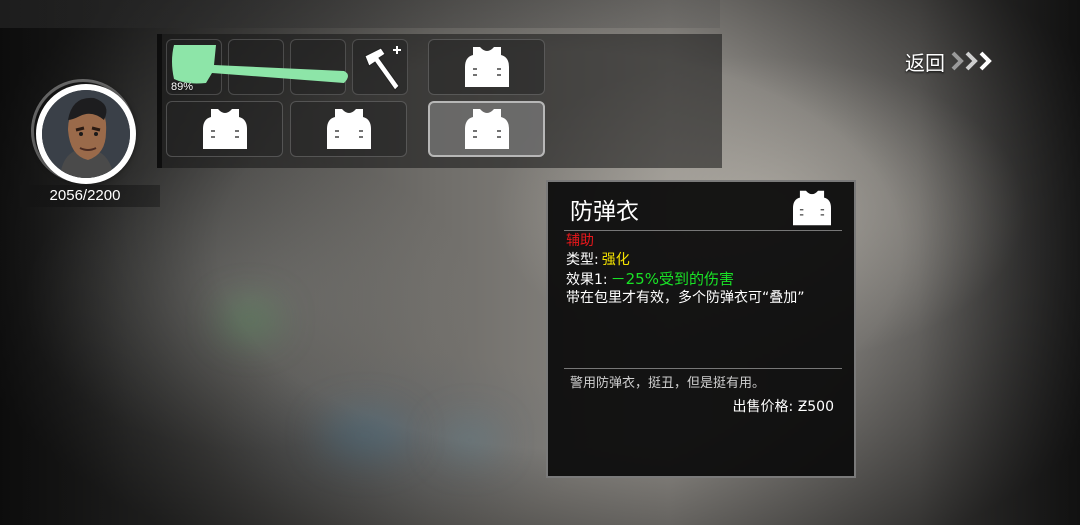 Image resolution: width=1080 pixels, height=525 pixels. I want to click on item-title: 防弹衣, so click(604, 212).